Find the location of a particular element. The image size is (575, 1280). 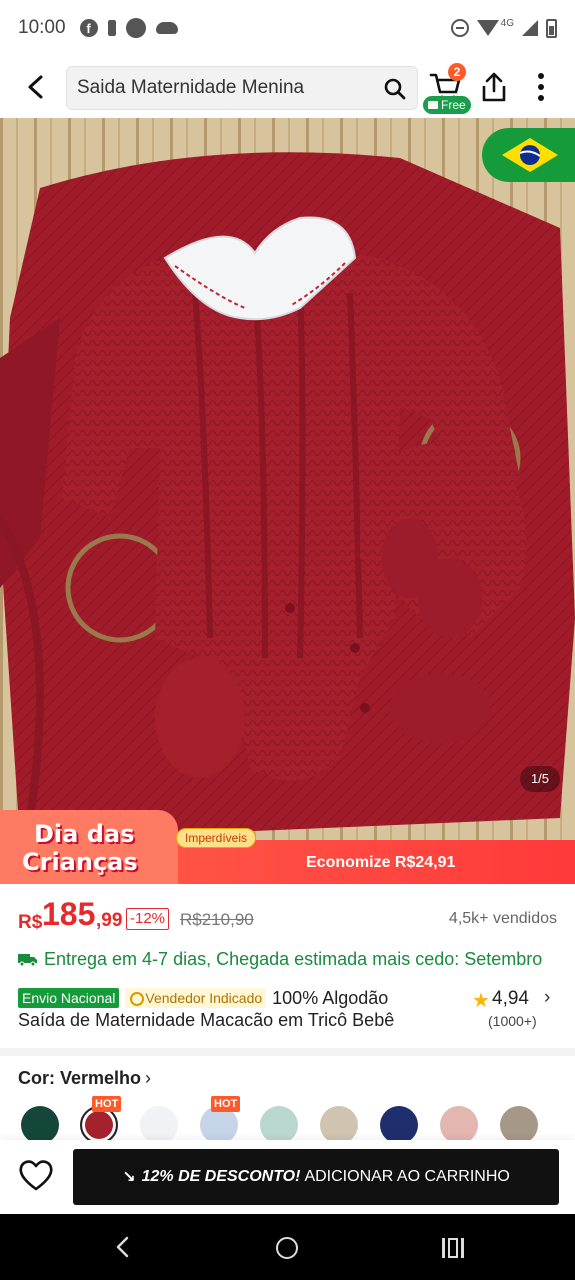

promo-title-line2: Crianças is located at coordinates (80, 862).